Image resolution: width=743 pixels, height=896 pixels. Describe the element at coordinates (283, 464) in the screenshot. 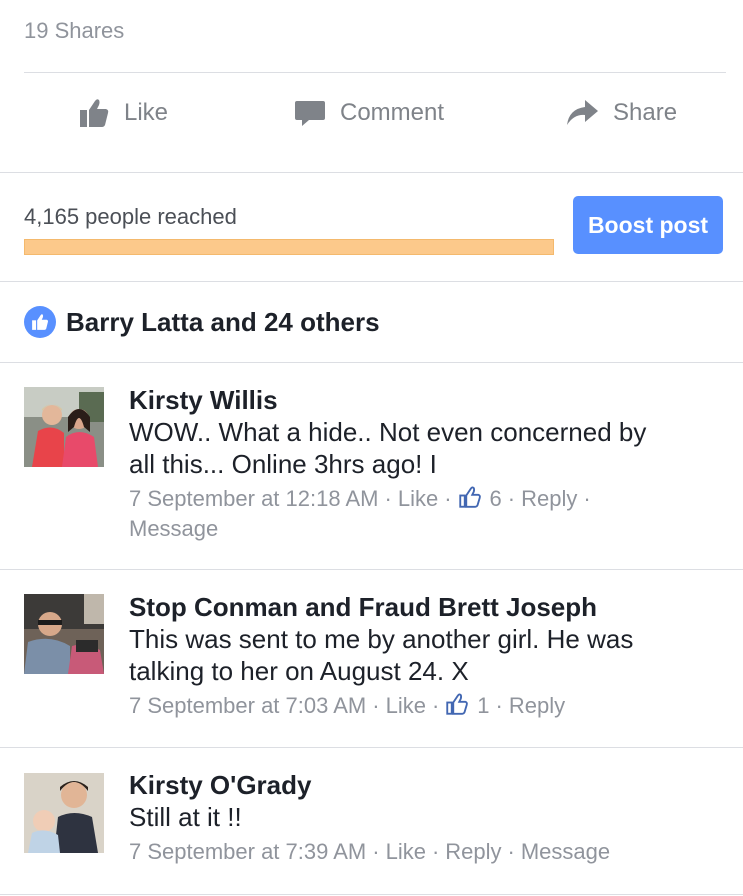

I see `comment-text-line: all this... Online 3hrs ago! I` at that location.